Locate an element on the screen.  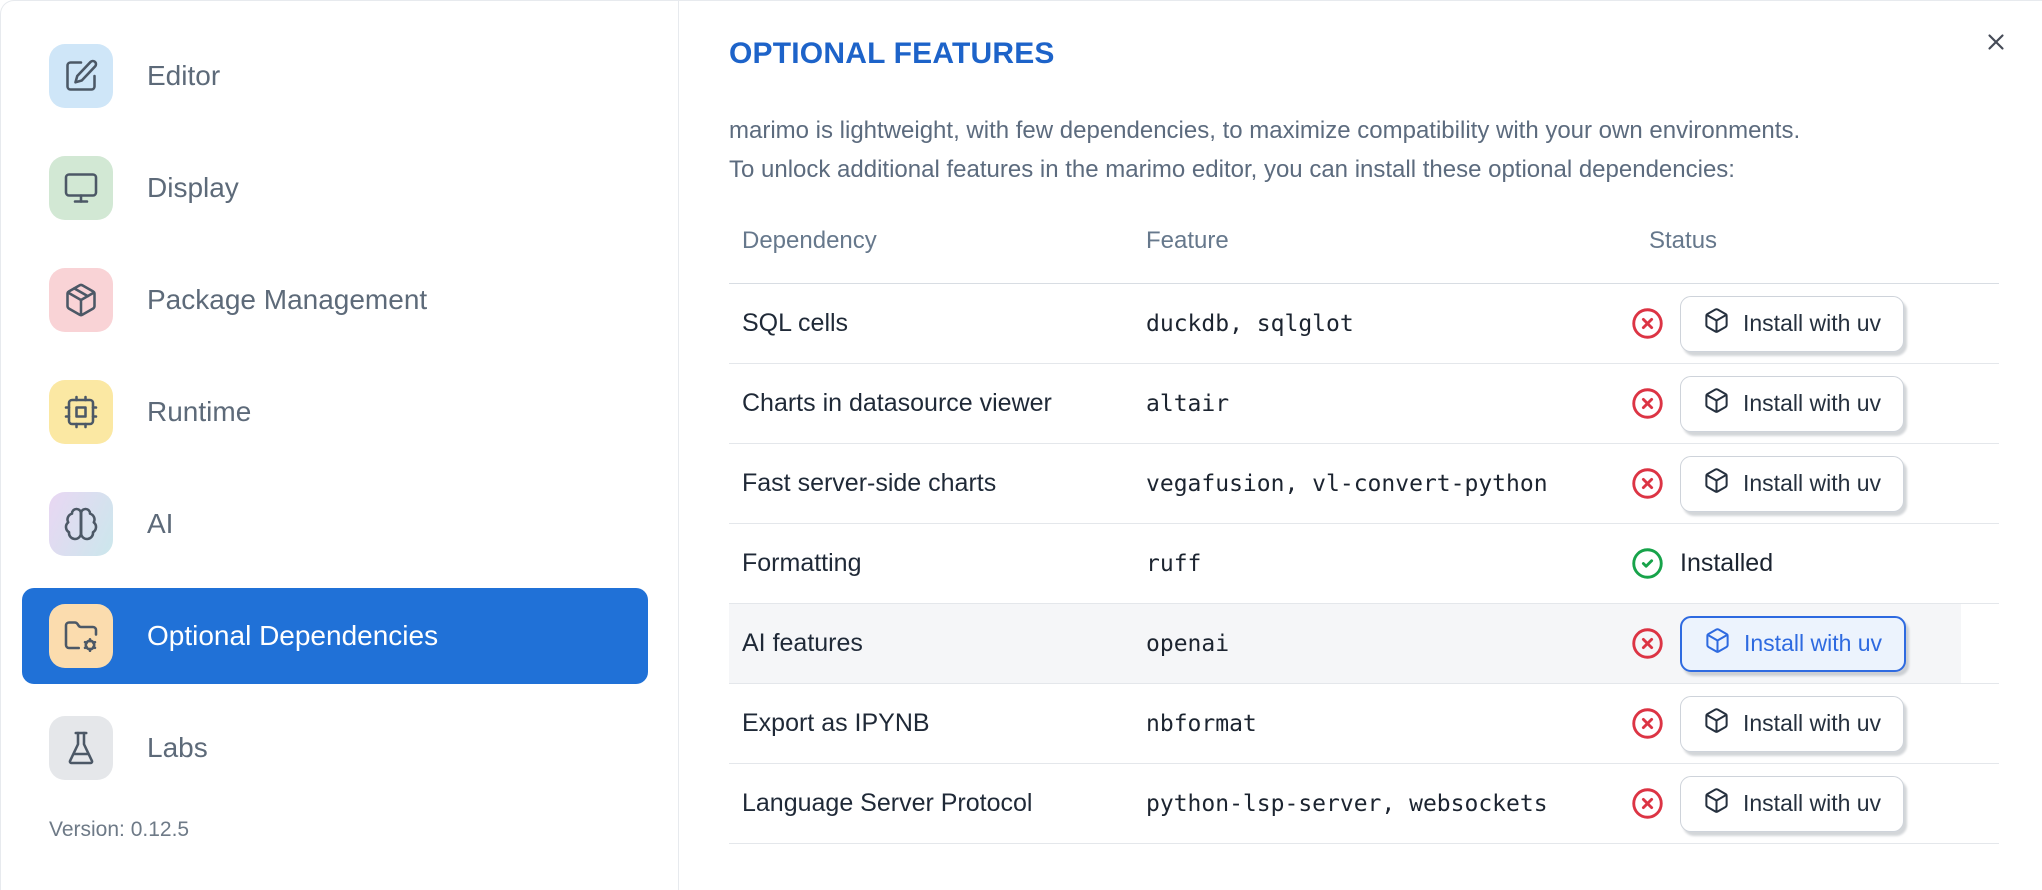
dependency-cell: Fast server-side charts is located at coordinates (869, 483).